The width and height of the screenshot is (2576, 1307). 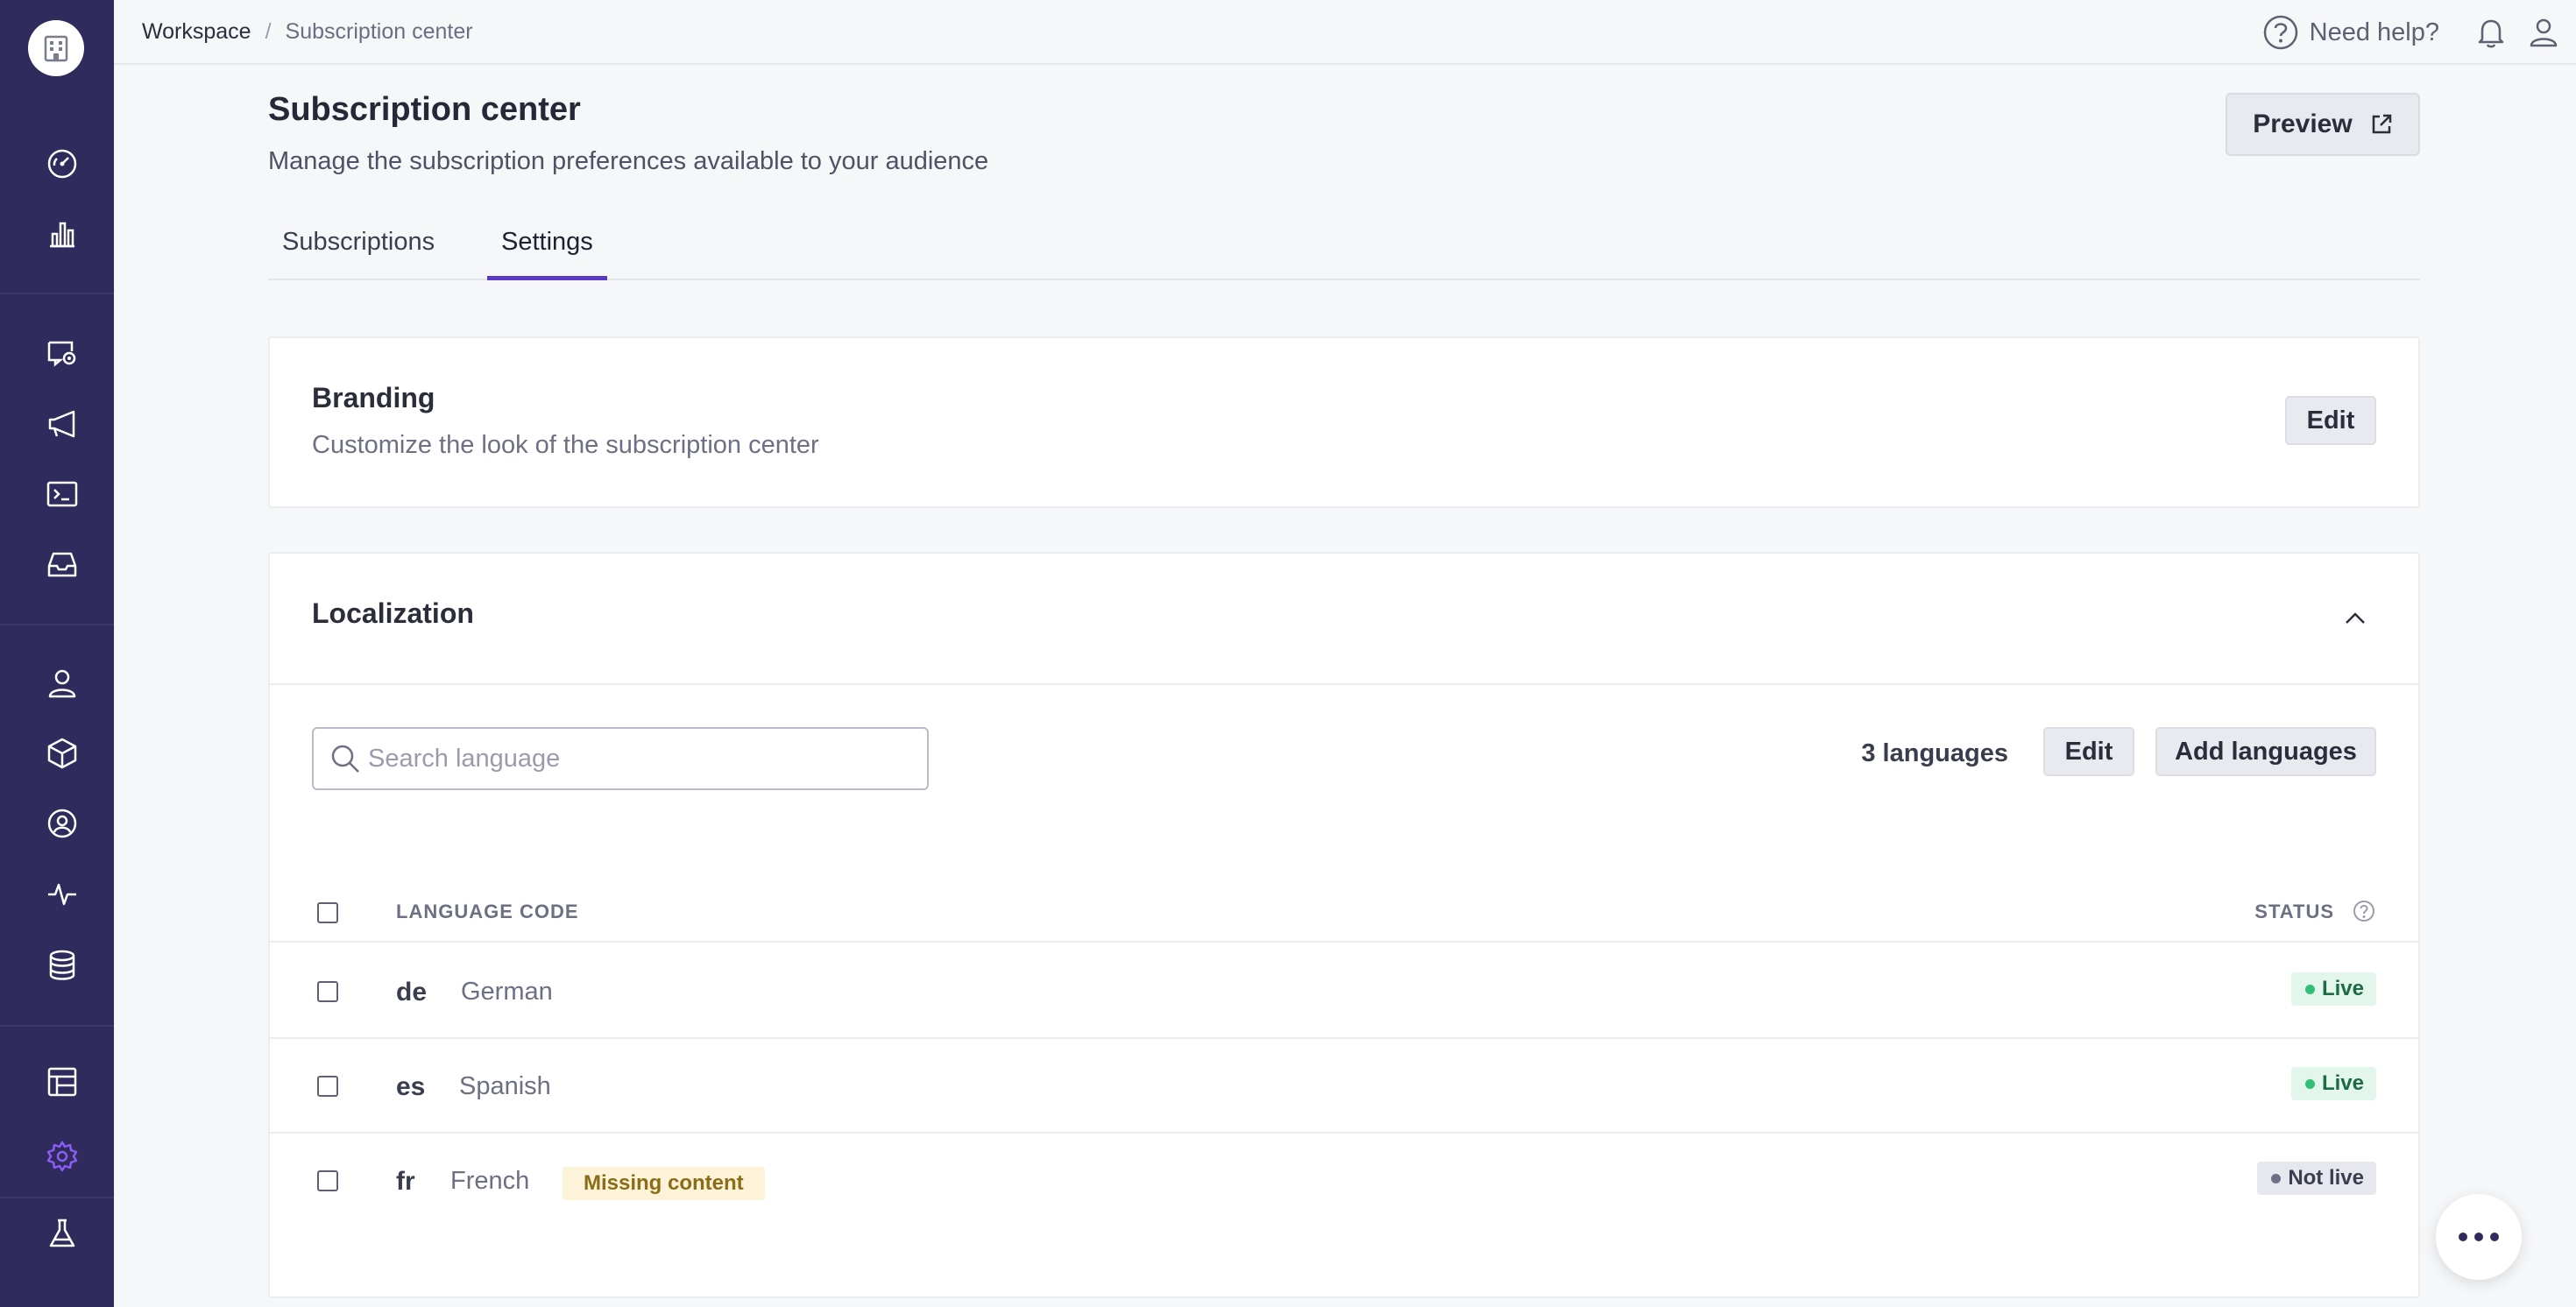 I want to click on language-name: German, so click(x=507, y=992).